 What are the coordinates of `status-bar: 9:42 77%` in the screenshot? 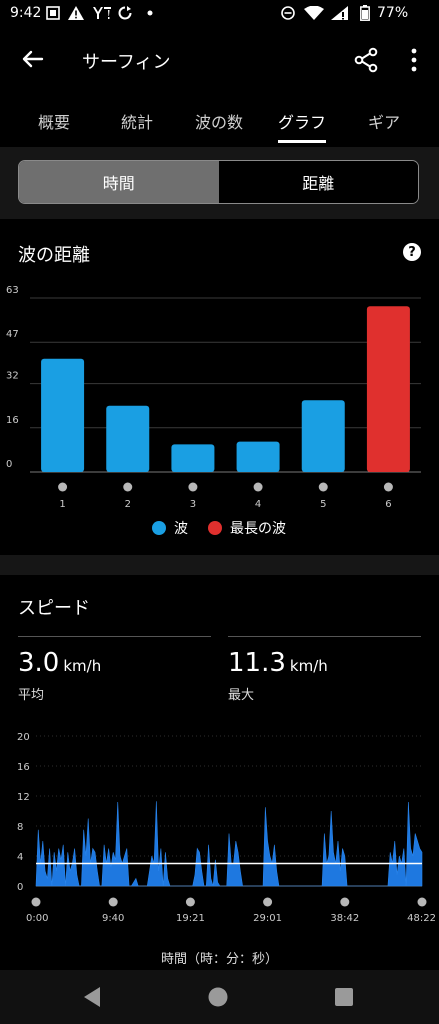 It's located at (219, 14).